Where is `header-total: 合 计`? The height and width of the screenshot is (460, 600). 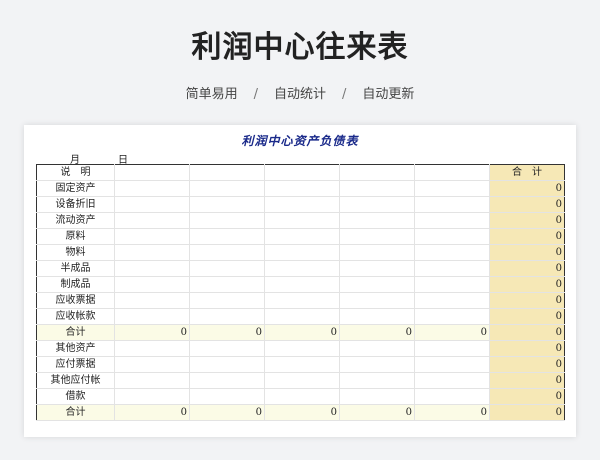
header-total: 合 计 is located at coordinates (527, 172).